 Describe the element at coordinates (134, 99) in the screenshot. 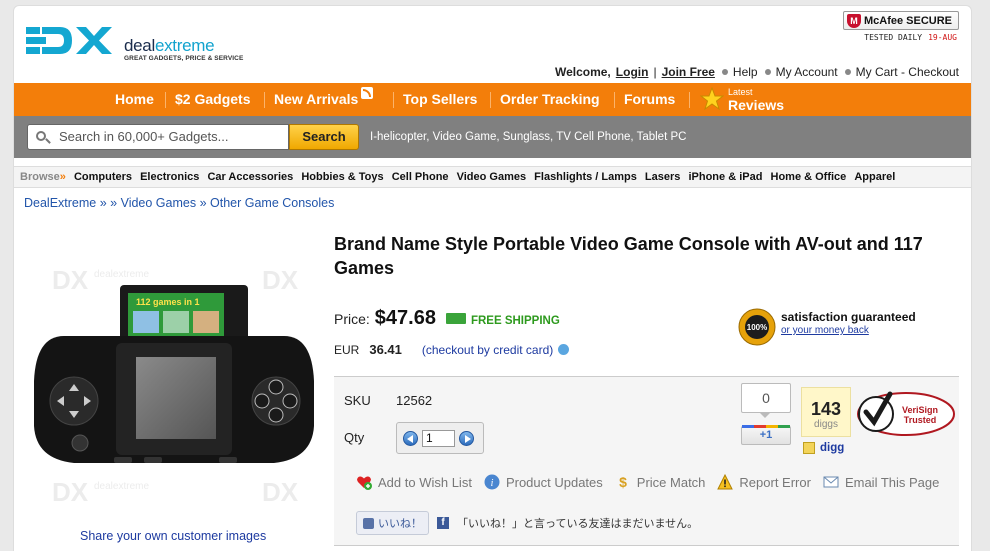

I see `nav-home: Home` at that location.